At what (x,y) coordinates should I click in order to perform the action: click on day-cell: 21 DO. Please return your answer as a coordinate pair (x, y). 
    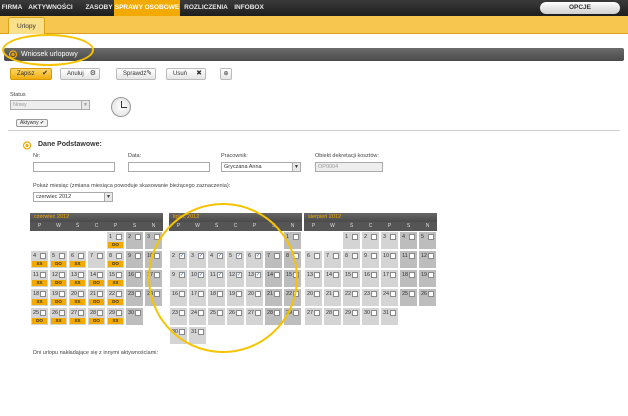
    Looking at the image, I should click on (96, 297).